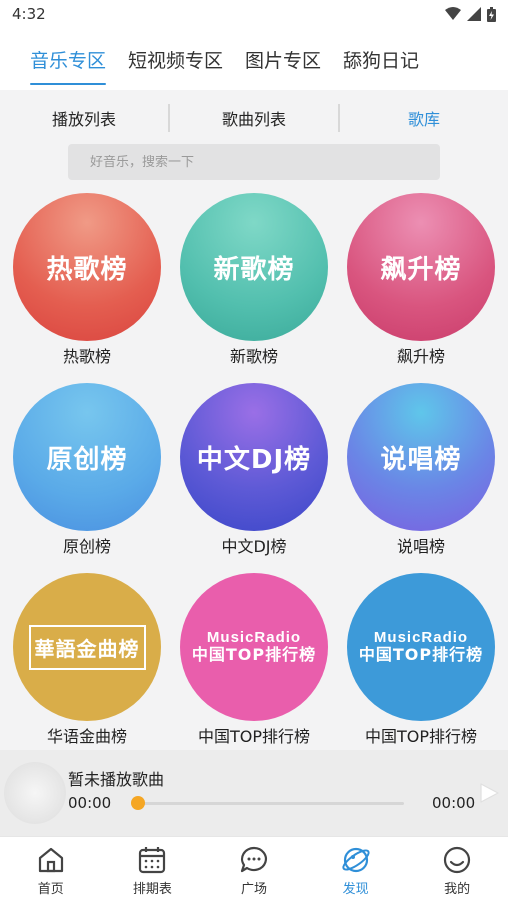 This screenshot has height=903, width=508. Describe the element at coordinates (175, 59) in the screenshot. I see `tab-short-video: 短视频专区` at that location.